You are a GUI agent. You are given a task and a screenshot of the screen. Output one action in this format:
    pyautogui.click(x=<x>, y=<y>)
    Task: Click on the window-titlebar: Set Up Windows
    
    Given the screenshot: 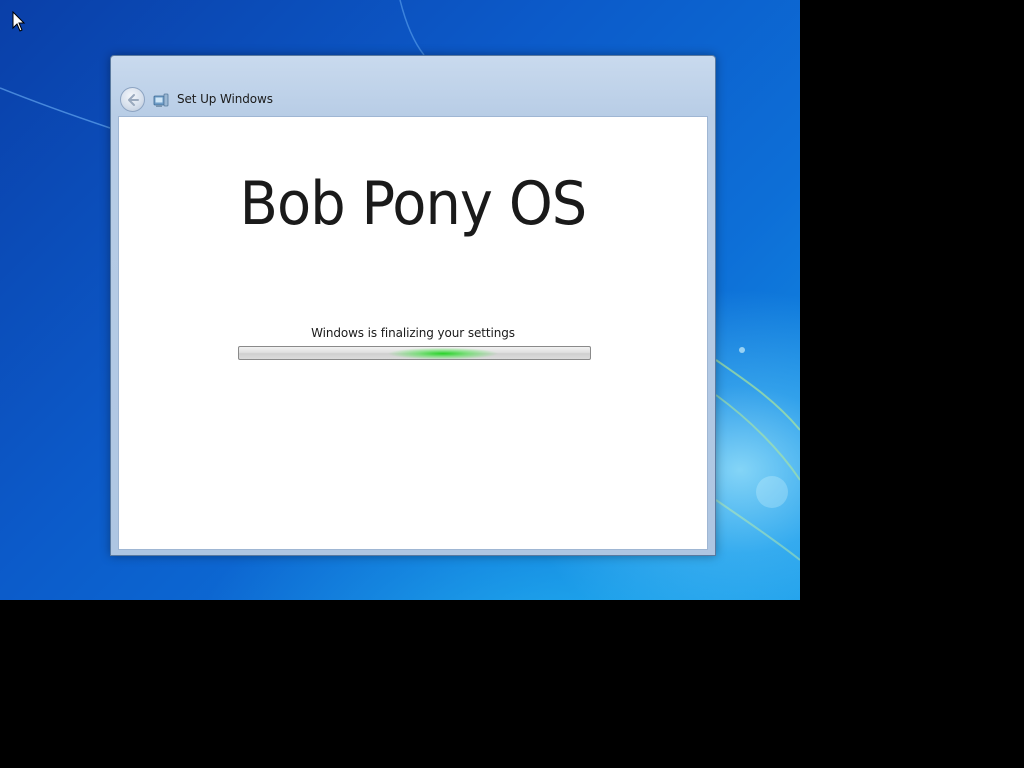 What is the action you would take?
    pyautogui.click(x=413, y=100)
    